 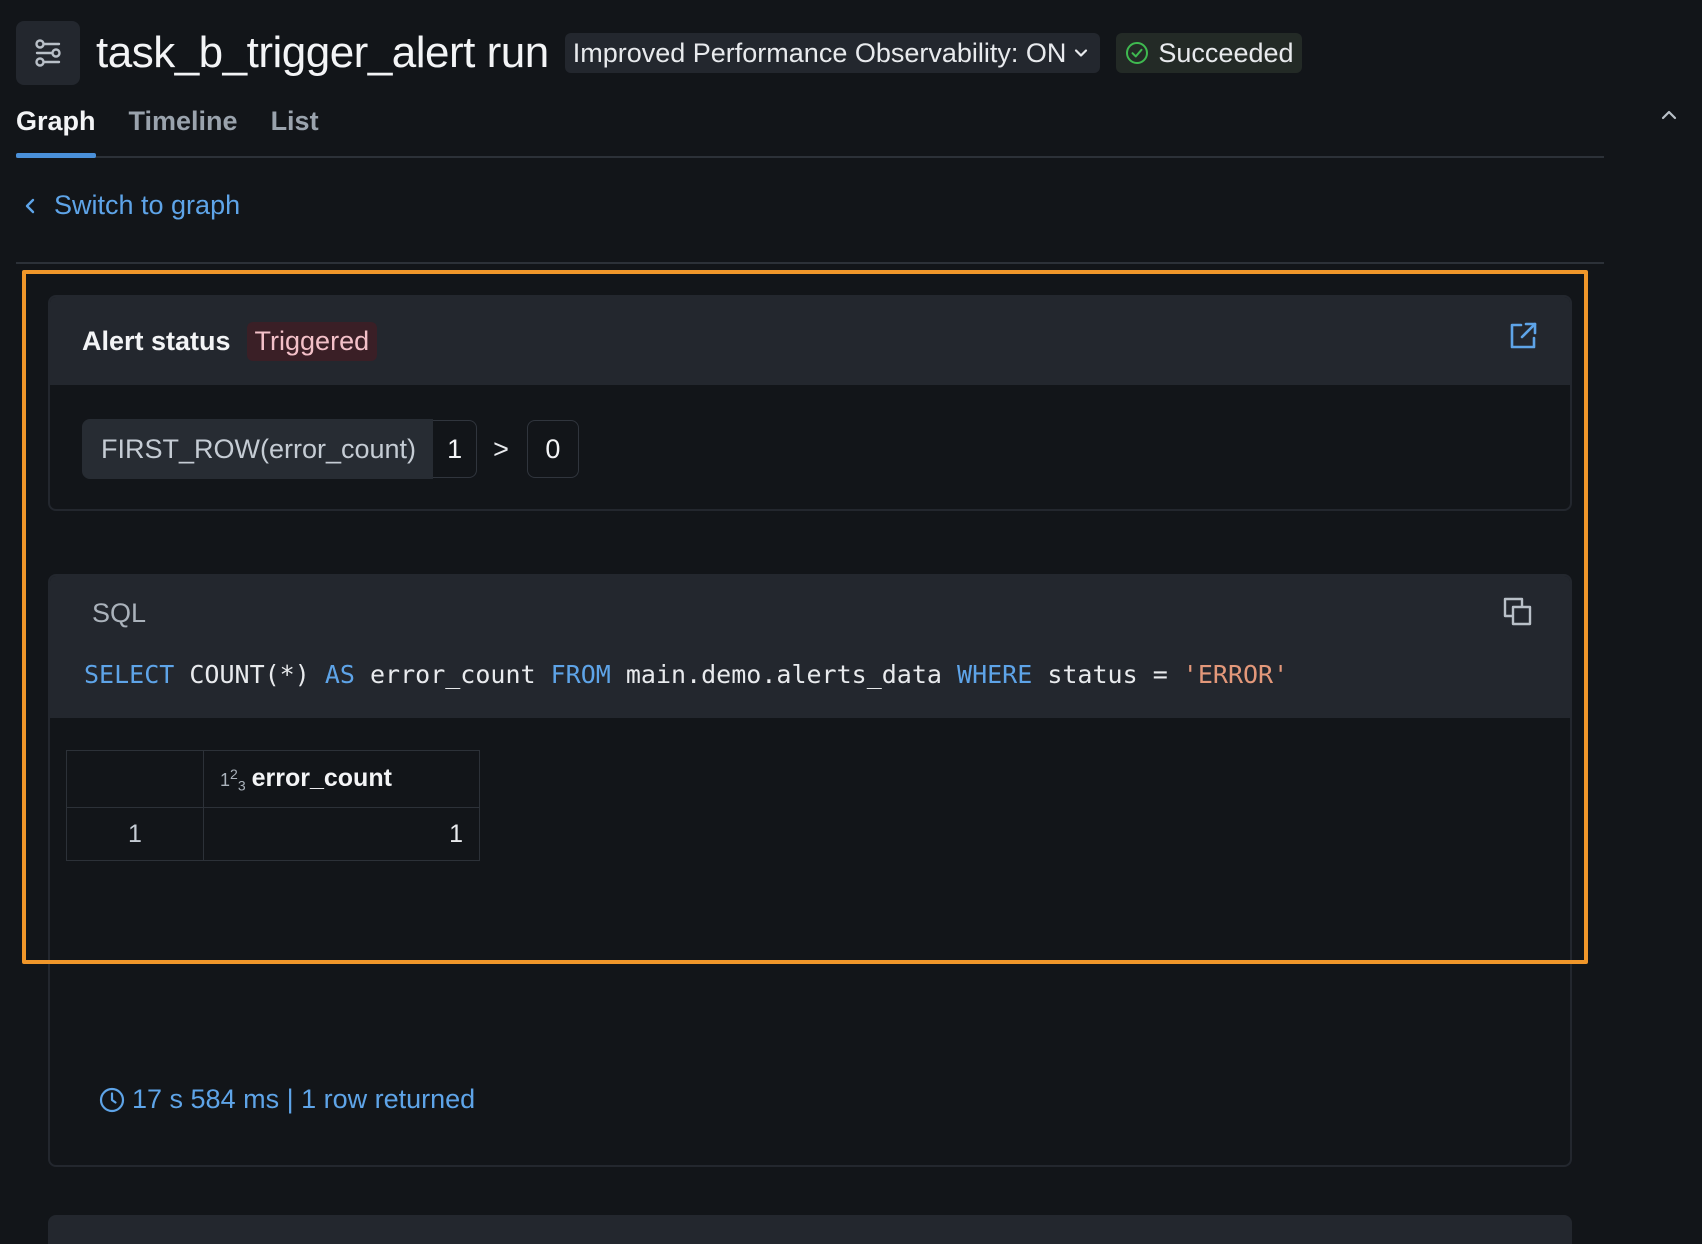 I want to click on table-header-row: 123 error_count, so click(x=273, y=779).